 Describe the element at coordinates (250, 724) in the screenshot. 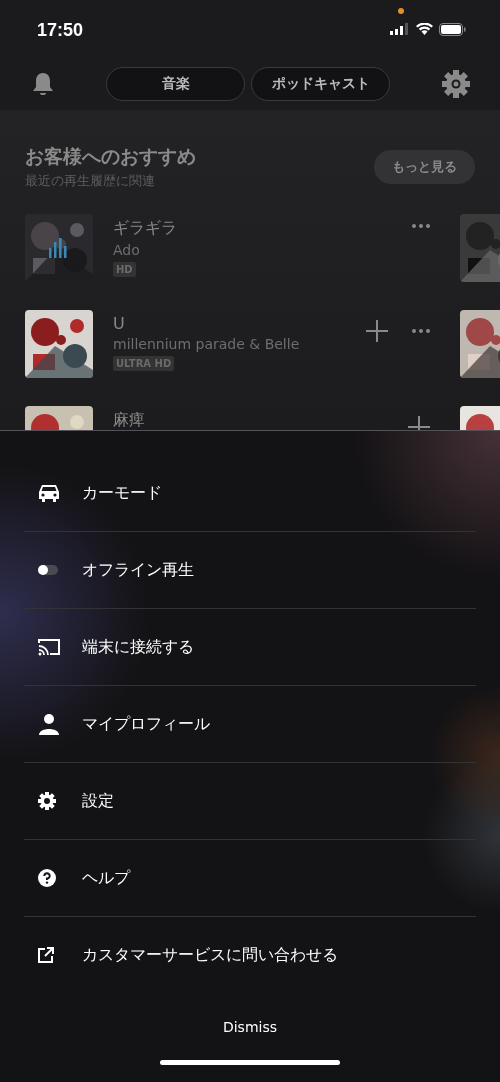

I see `menu-item: マイプロフィール` at that location.